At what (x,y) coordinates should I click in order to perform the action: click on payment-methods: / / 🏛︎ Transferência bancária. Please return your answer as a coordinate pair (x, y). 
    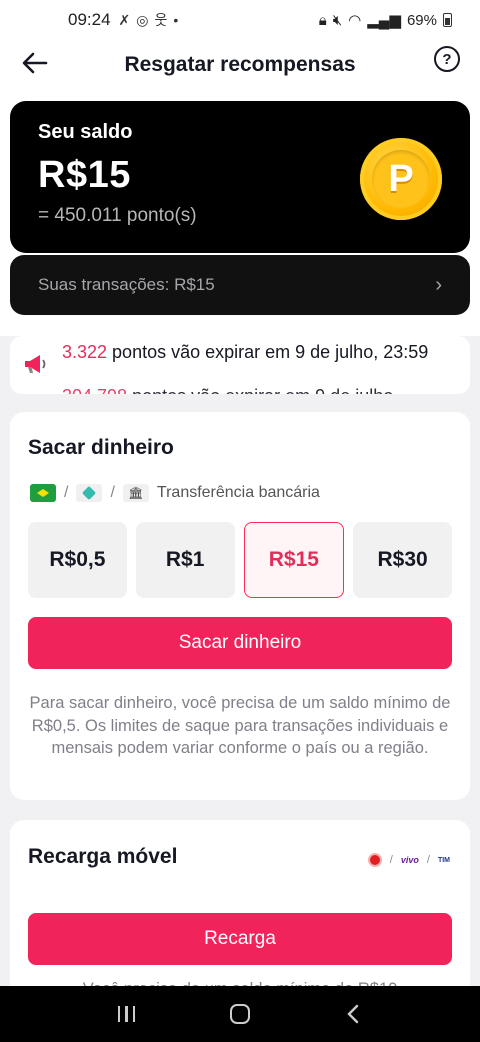
    Looking at the image, I should click on (175, 493).